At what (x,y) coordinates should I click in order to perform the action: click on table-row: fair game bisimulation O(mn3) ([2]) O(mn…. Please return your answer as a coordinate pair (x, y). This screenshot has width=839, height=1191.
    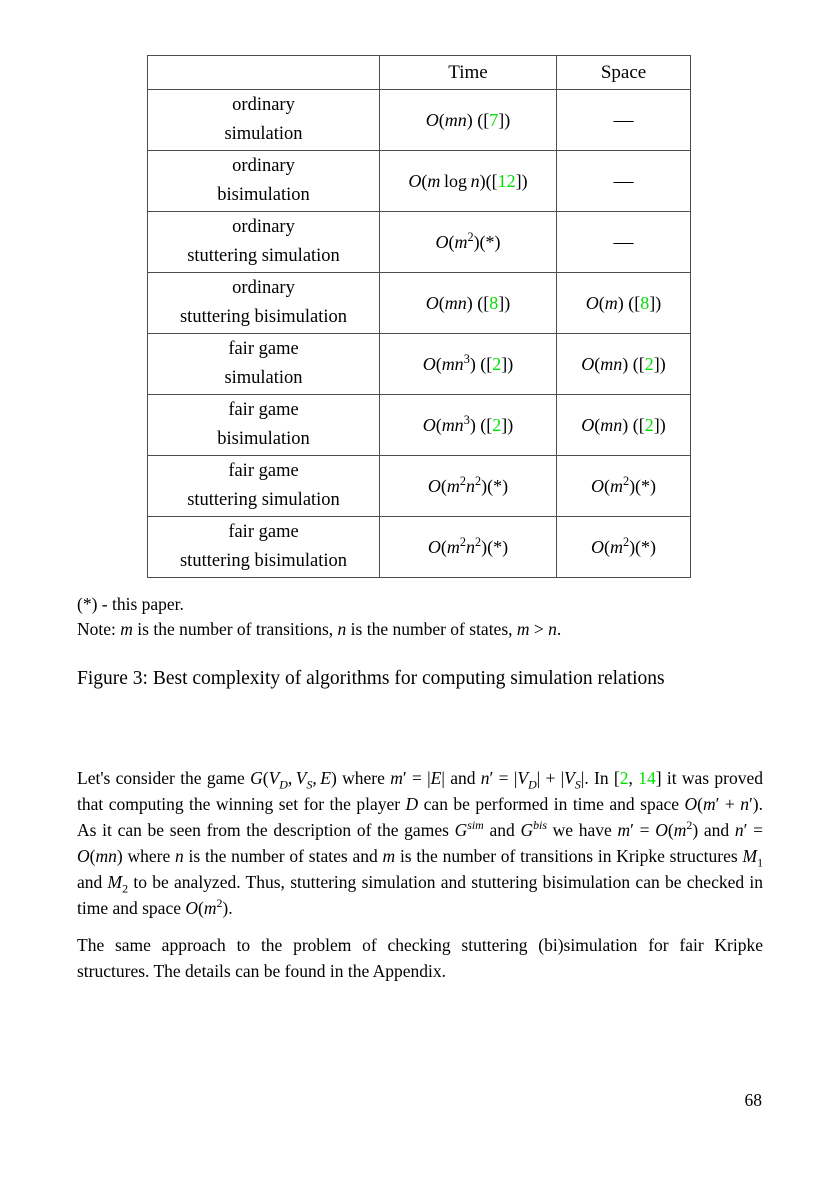
    Looking at the image, I should click on (419, 425).